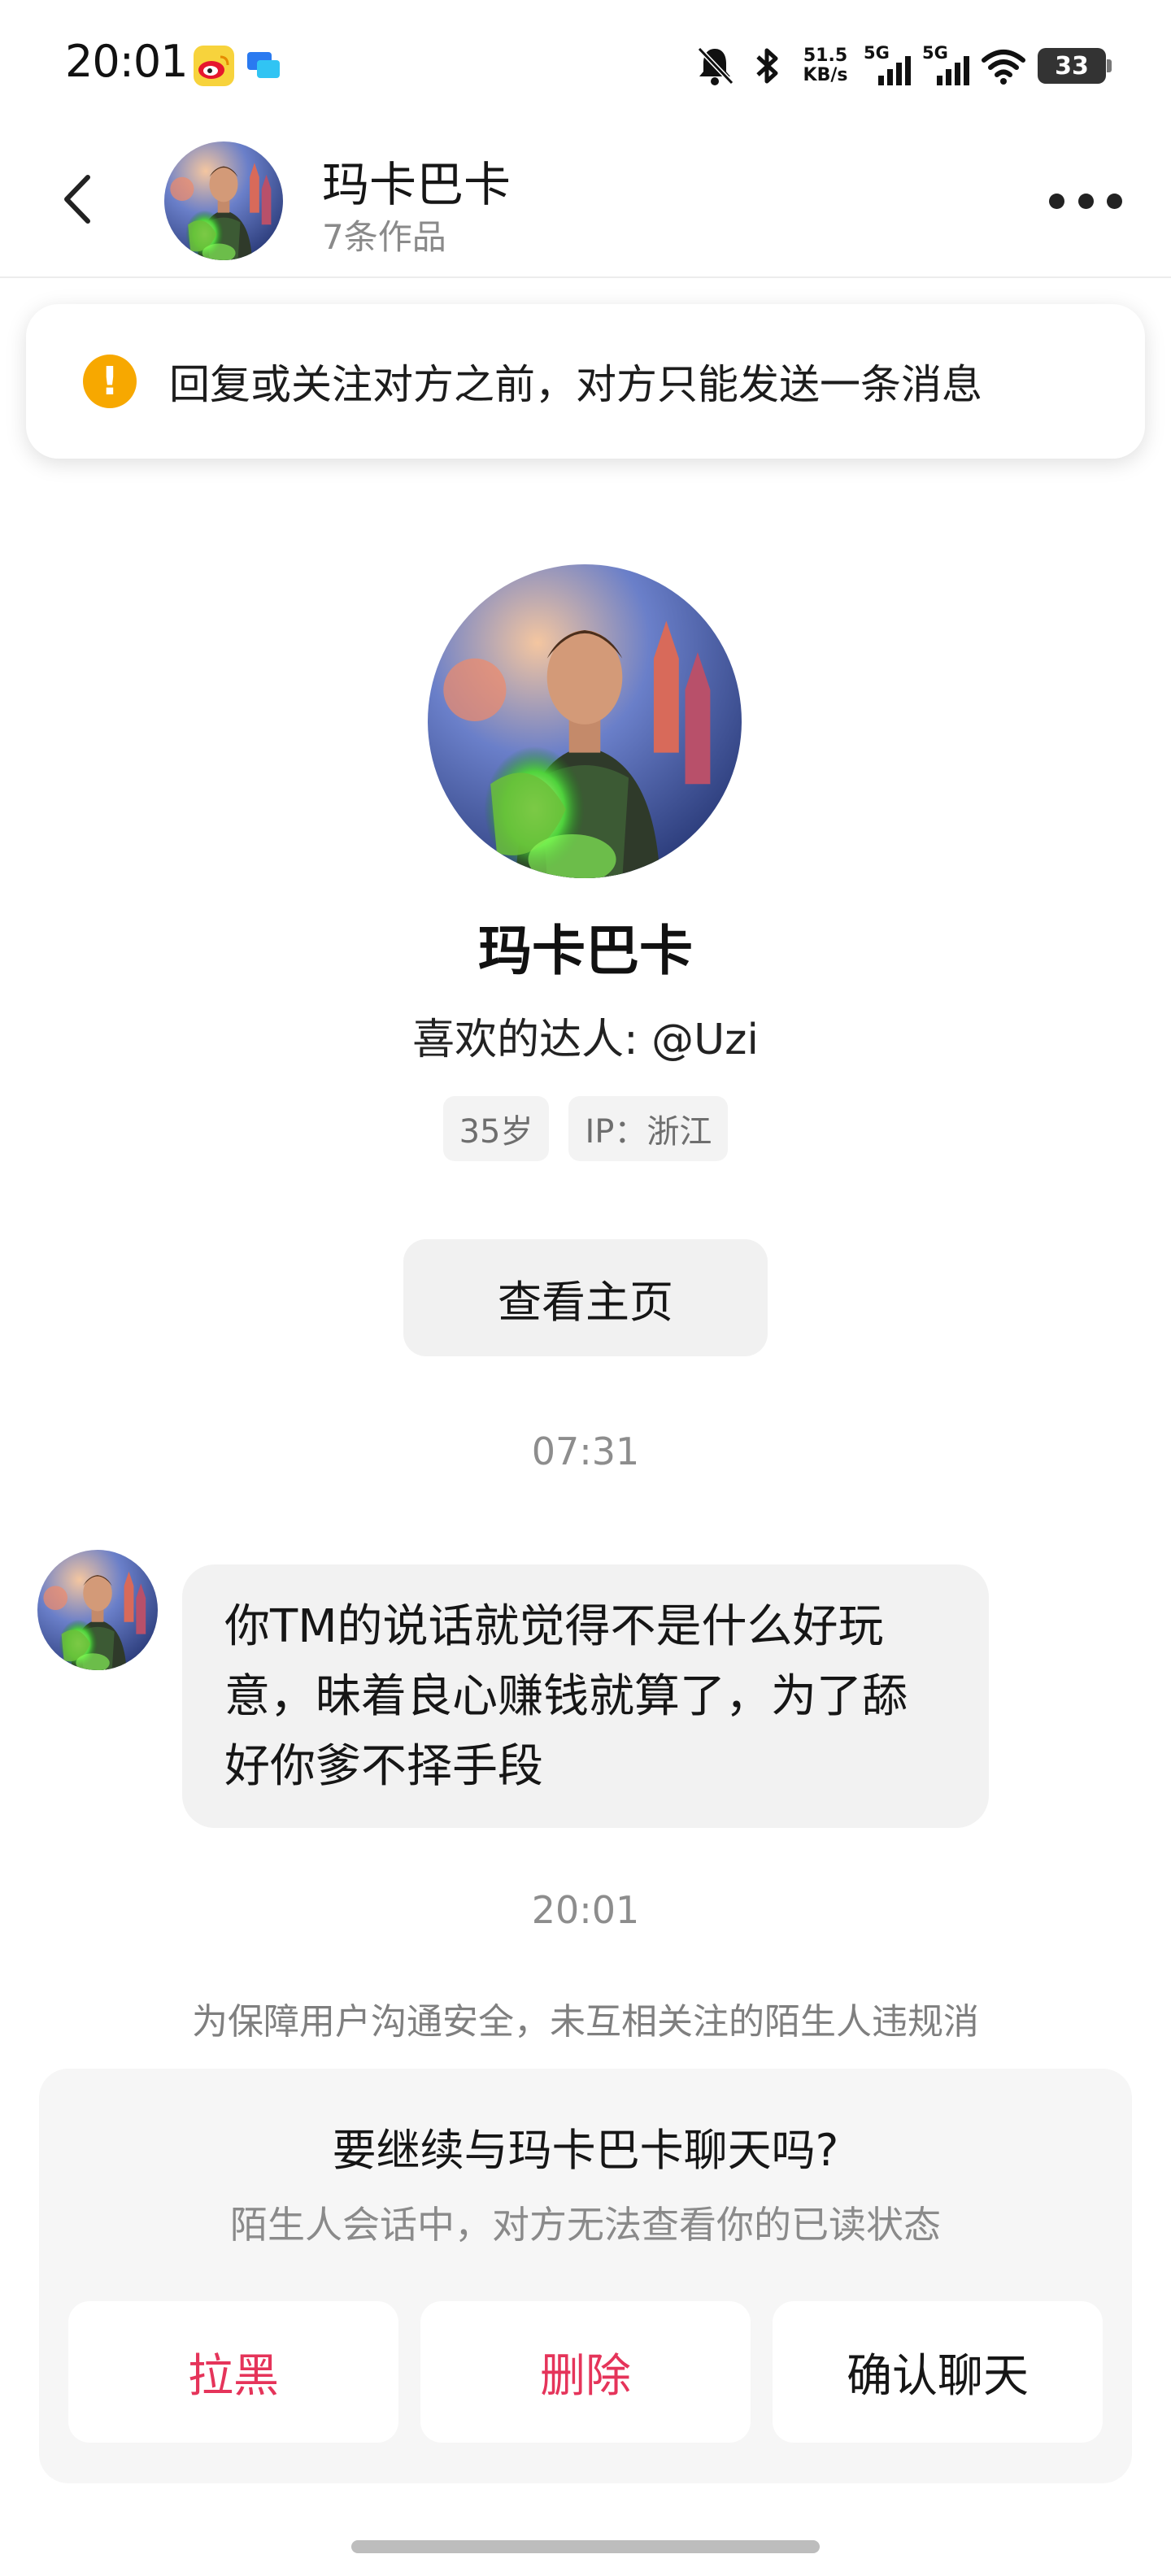 The width and height of the screenshot is (1171, 2576). What do you see at coordinates (1003, 67) in the screenshot?
I see `wifi-icon` at bounding box center [1003, 67].